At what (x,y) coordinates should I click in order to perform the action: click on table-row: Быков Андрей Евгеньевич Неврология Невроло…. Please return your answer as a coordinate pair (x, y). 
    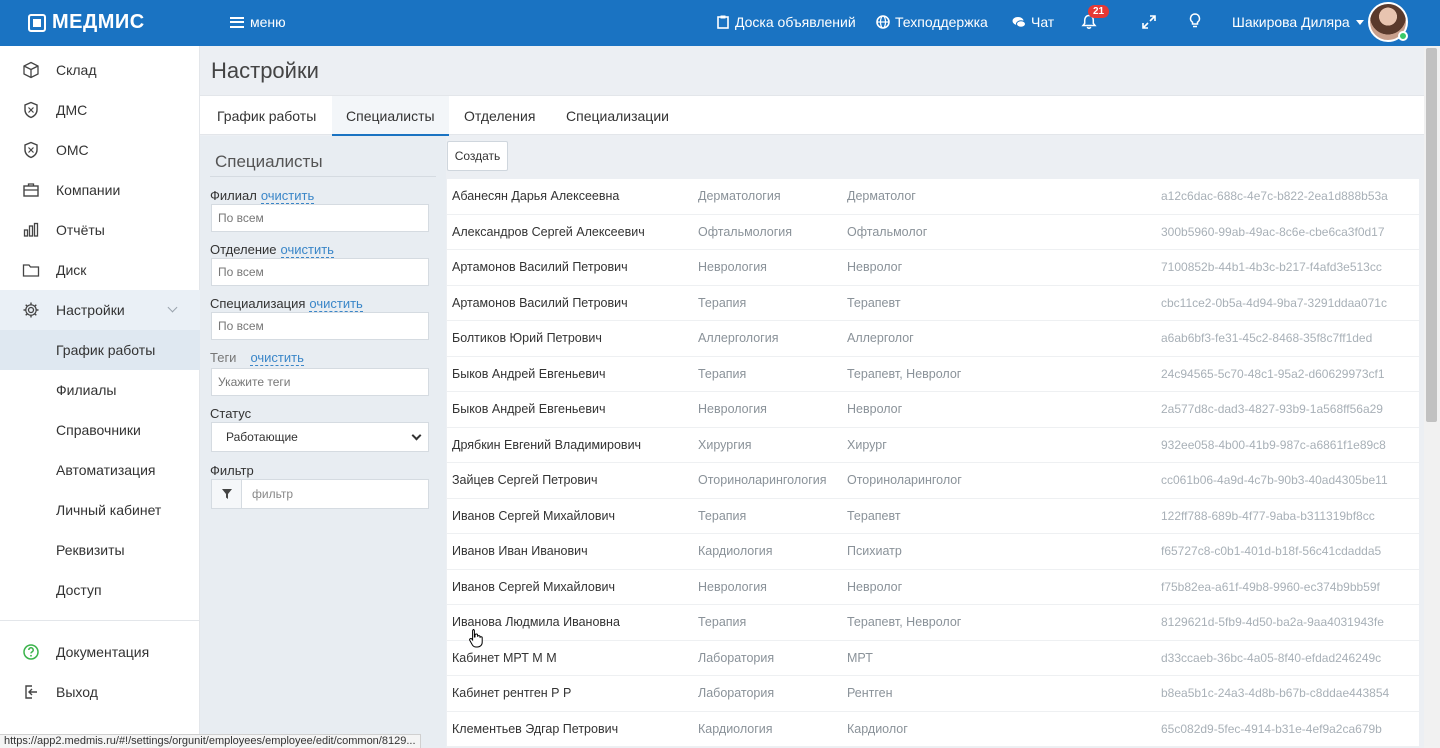
    Looking at the image, I should click on (933, 410).